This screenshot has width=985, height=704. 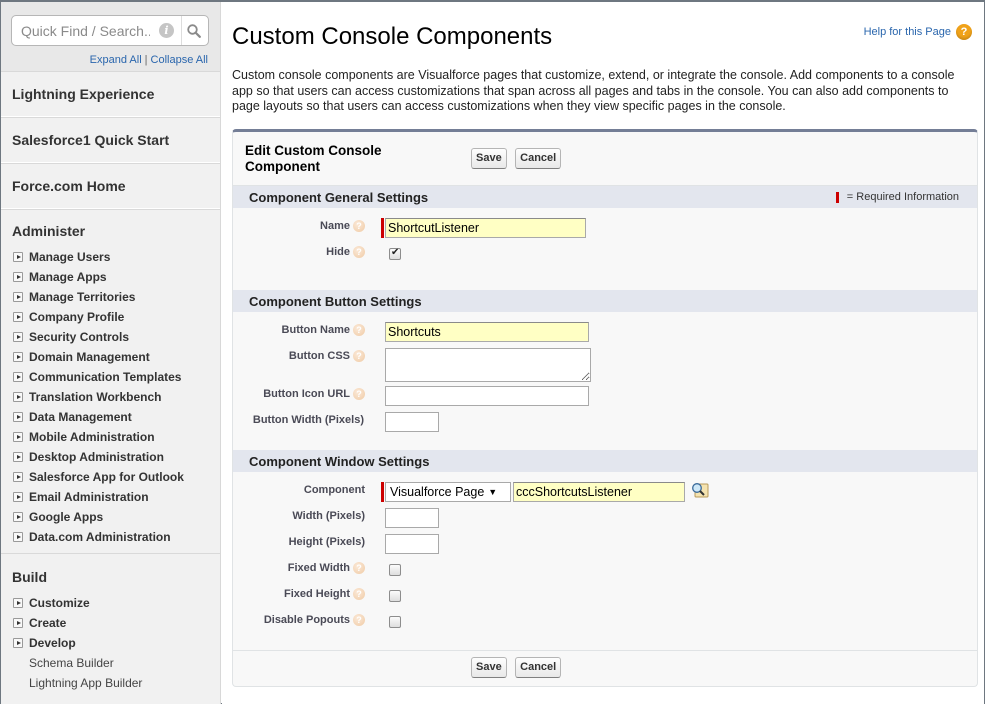 What do you see at coordinates (110, 437) in the screenshot?
I see `sidebar-item-mobile-administration: Mobile Administration` at bounding box center [110, 437].